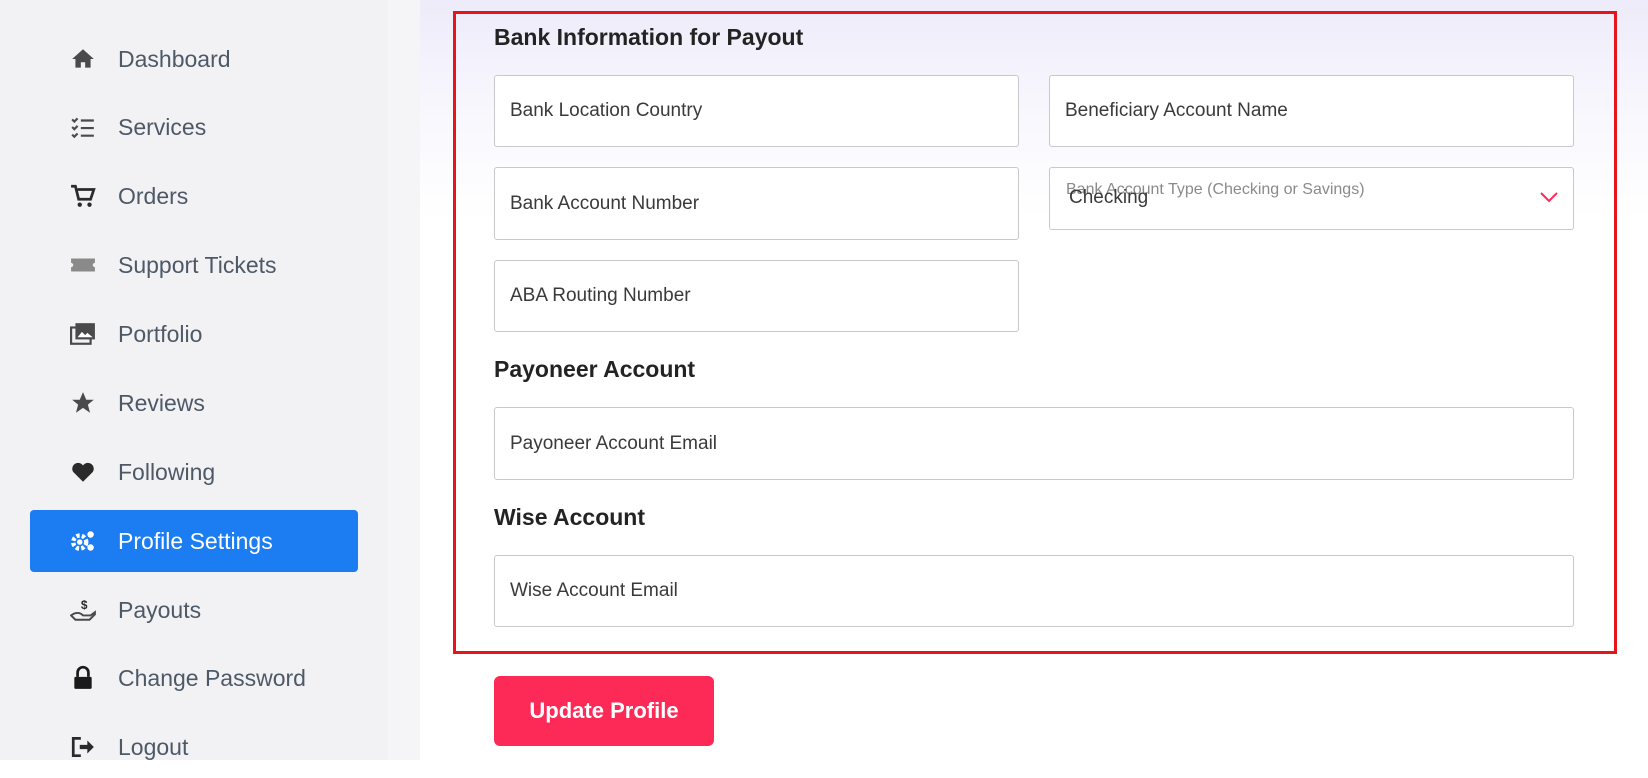  I want to click on sidebar-item-label: Logout, so click(153, 746).